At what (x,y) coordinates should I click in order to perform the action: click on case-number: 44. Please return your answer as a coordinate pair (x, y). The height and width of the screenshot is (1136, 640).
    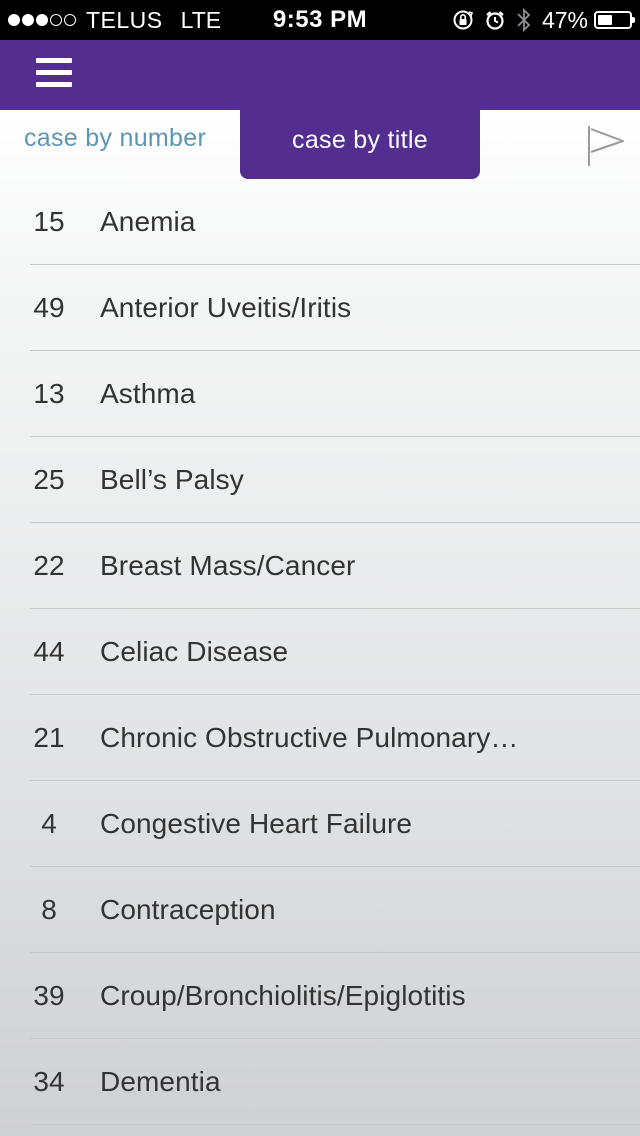
    Looking at the image, I should click on (49, 651).